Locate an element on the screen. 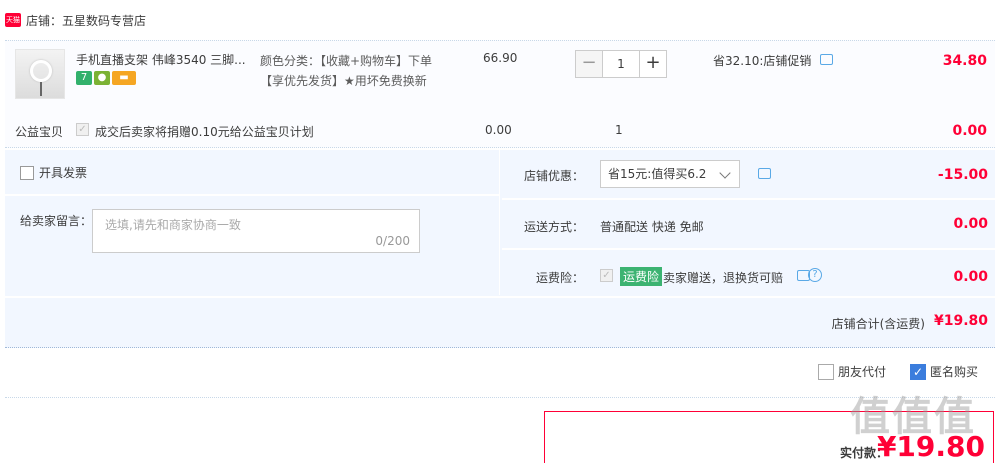 This screenshot has height=463, width=995. shipping-method: 普通配送 快递 免邮 is located at coordinates (652, 227).